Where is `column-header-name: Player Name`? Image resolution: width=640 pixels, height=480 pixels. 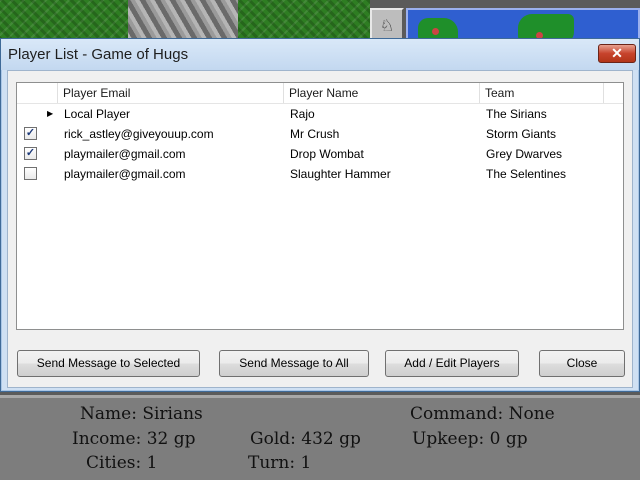
column-header-name: Player Name is located at coordinates (382, 93).